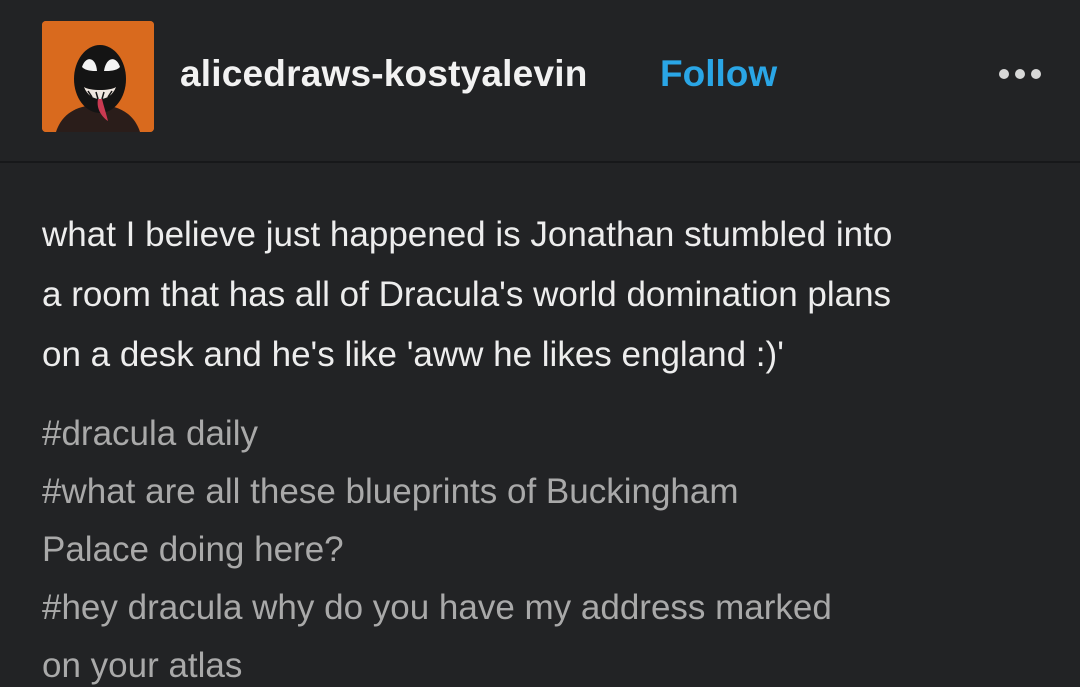  I want to click on venom-mask-avatar-icon, so click(98, 76).